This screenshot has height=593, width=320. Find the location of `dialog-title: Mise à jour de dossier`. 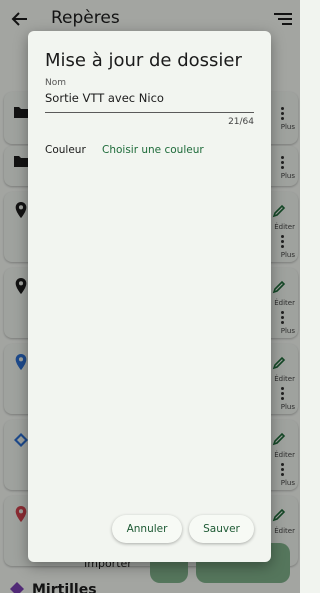

dialog-title: Mise à jour de dossier is located at coordinates (143, 60).